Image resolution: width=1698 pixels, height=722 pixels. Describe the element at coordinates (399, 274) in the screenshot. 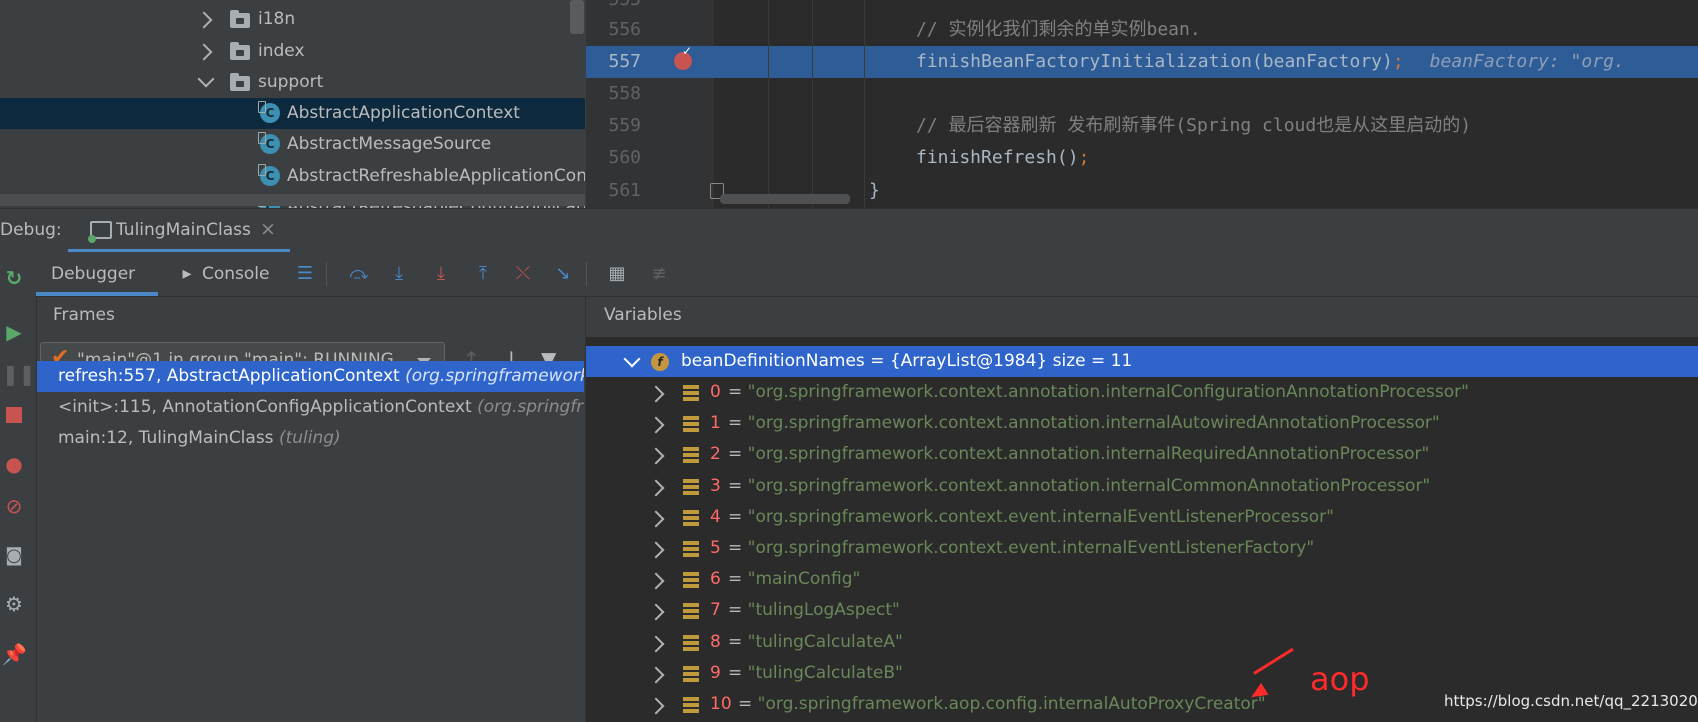

I see `step-over-icon: ⤓` at that location.